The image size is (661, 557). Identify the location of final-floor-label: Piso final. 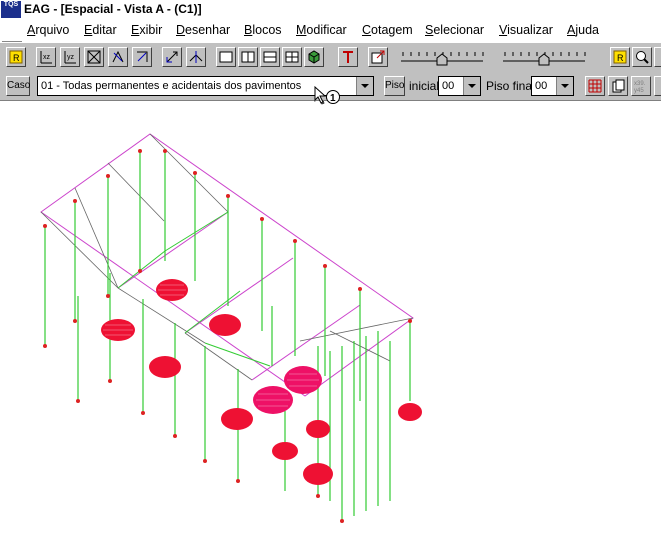
(510, 86).